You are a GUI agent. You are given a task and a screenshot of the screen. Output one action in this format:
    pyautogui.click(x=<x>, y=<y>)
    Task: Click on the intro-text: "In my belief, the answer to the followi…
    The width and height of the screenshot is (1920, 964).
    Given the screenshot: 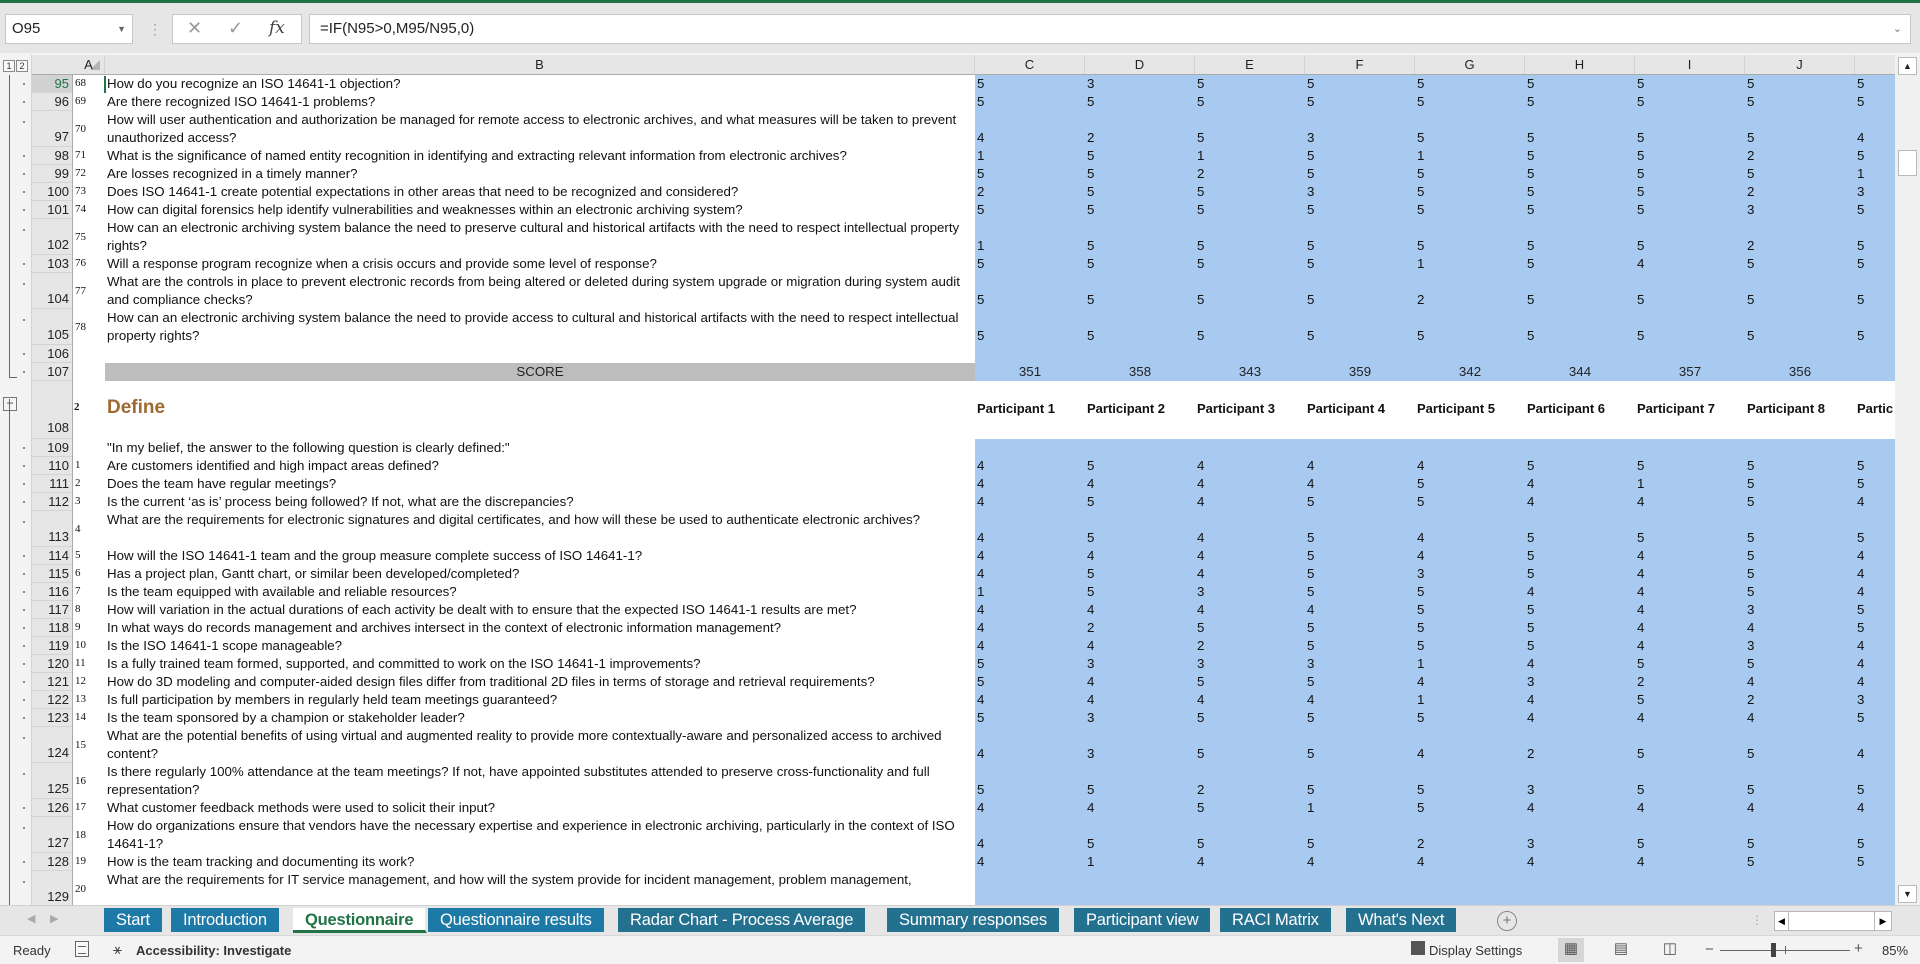 What is the action you would take?
    pyautogui.click(x=540, y=448)
    